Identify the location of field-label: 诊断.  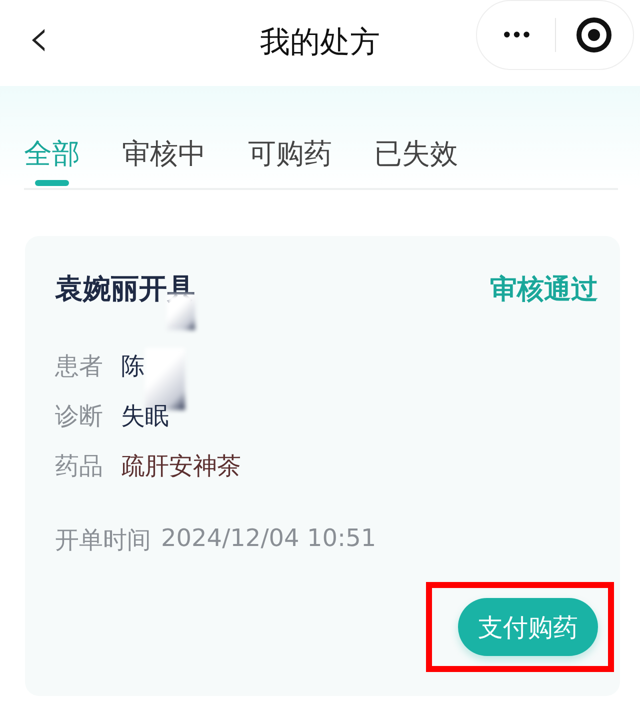
(79, 416).